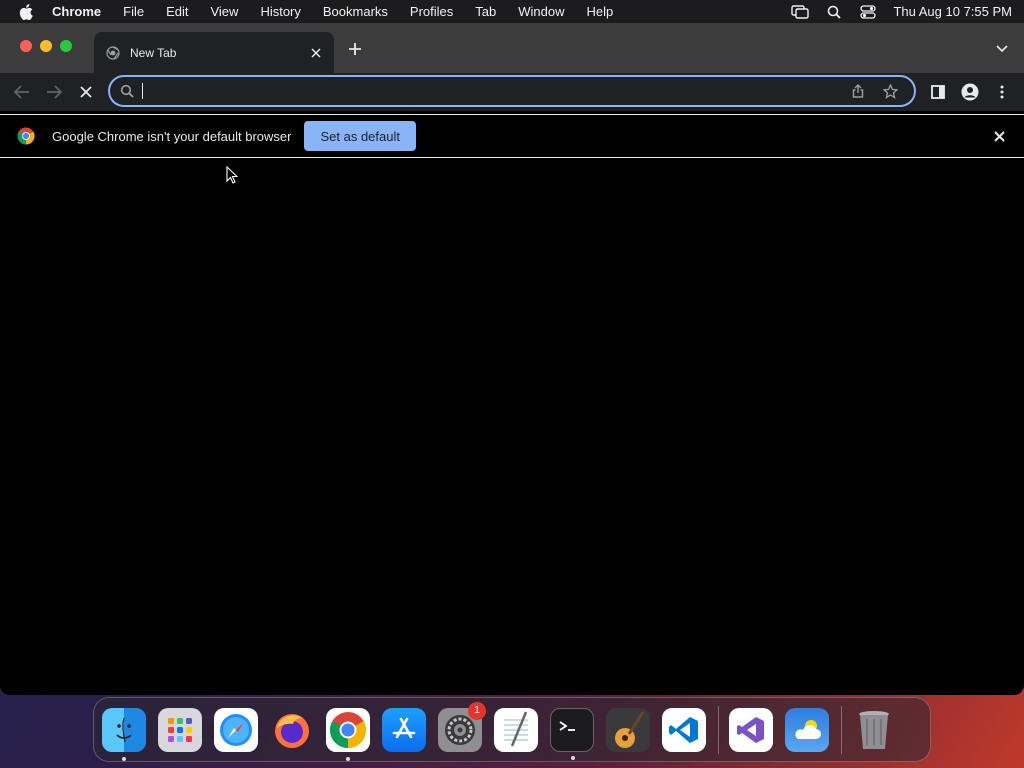  I want to click on dock: 1, so click(512, 729).